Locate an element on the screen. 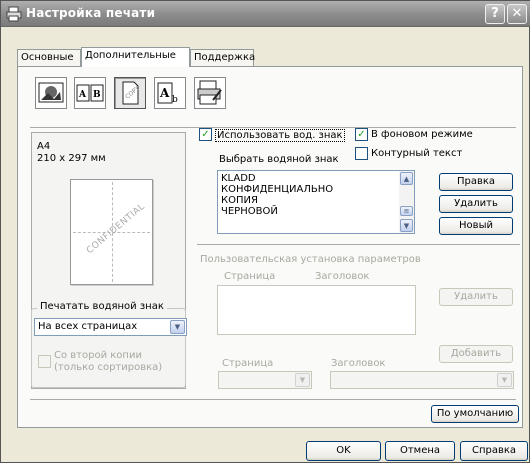  use-watermark-checkbox: ✓ is located at coordinates (205, 134).